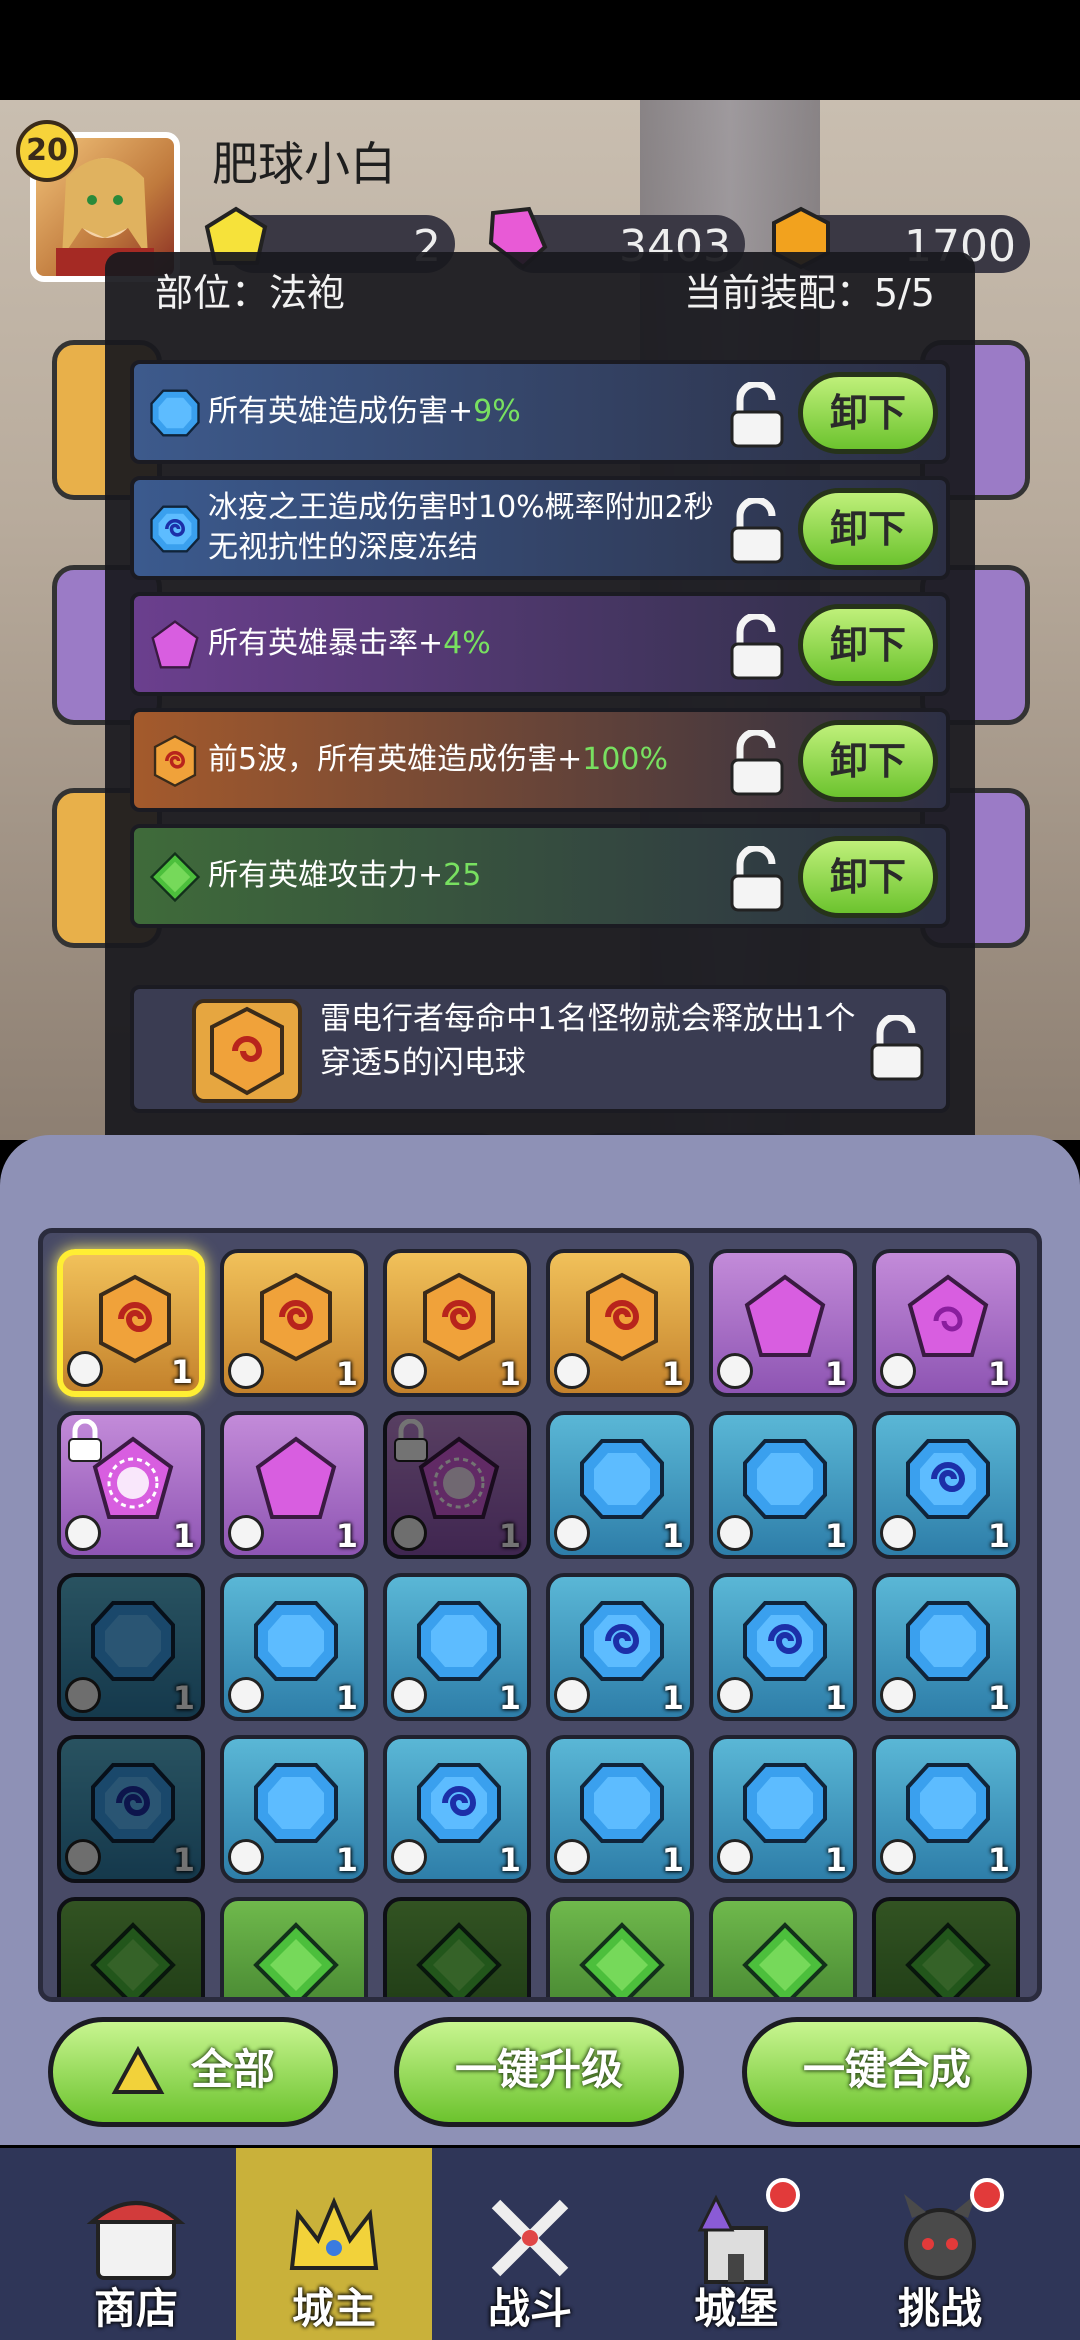 The height and width of the screenshot is (2340, 1080). Describe the element at coordinates (341, 411) in the screenshot. I see `affix-desc-text: 所有英雄造成伤害+` at that location.